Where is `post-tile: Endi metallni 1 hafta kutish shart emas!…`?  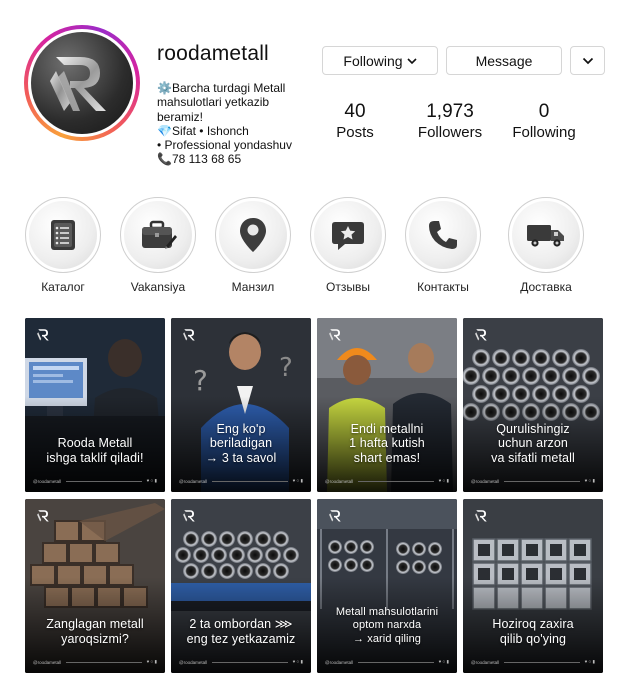 post-tile: Endi metallni 1 hafta kutish shart emas!… is located at coordinates (387, 405).